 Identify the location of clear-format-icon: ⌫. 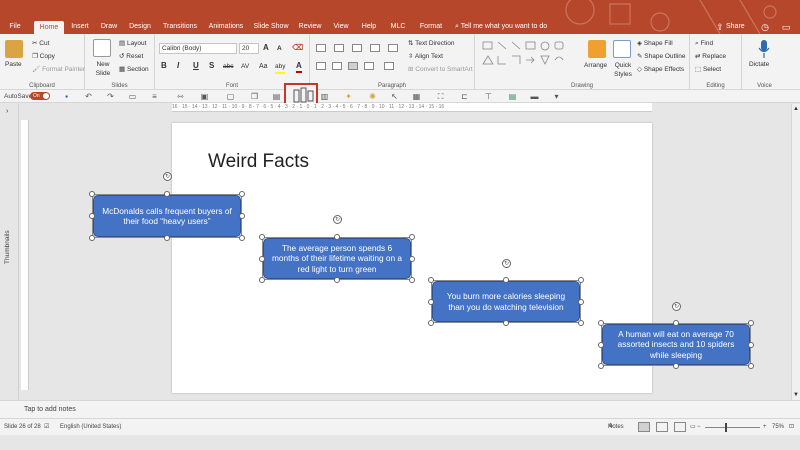
(297, 48).